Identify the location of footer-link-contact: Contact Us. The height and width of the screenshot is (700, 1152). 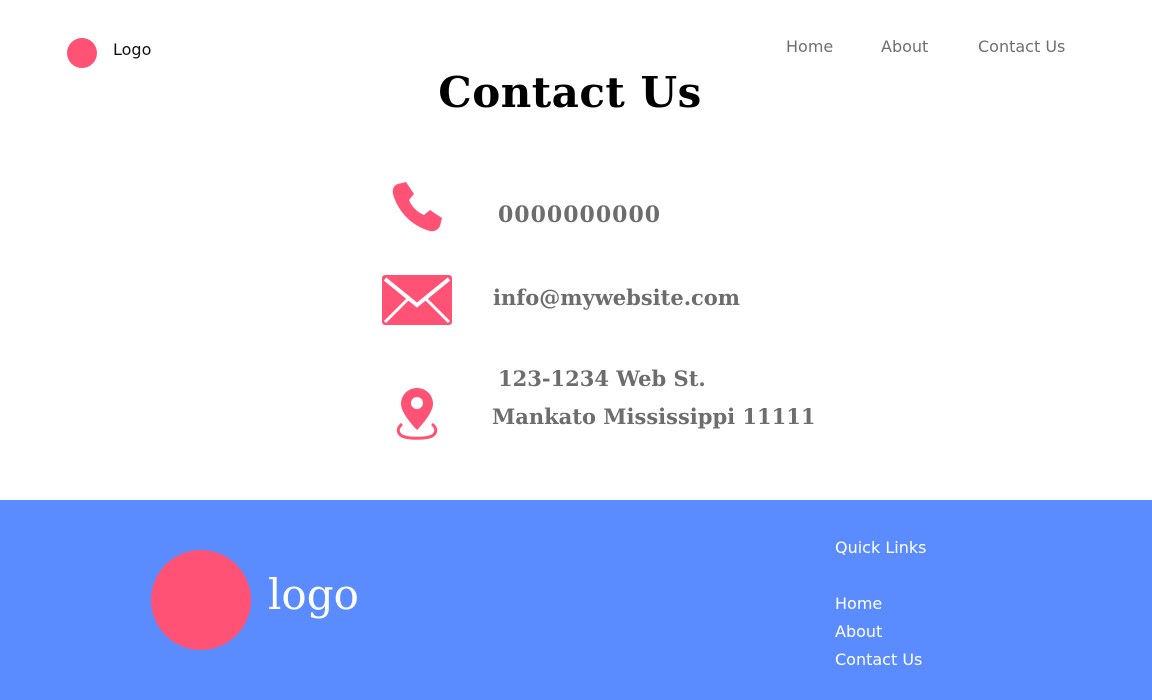
(878, 659).